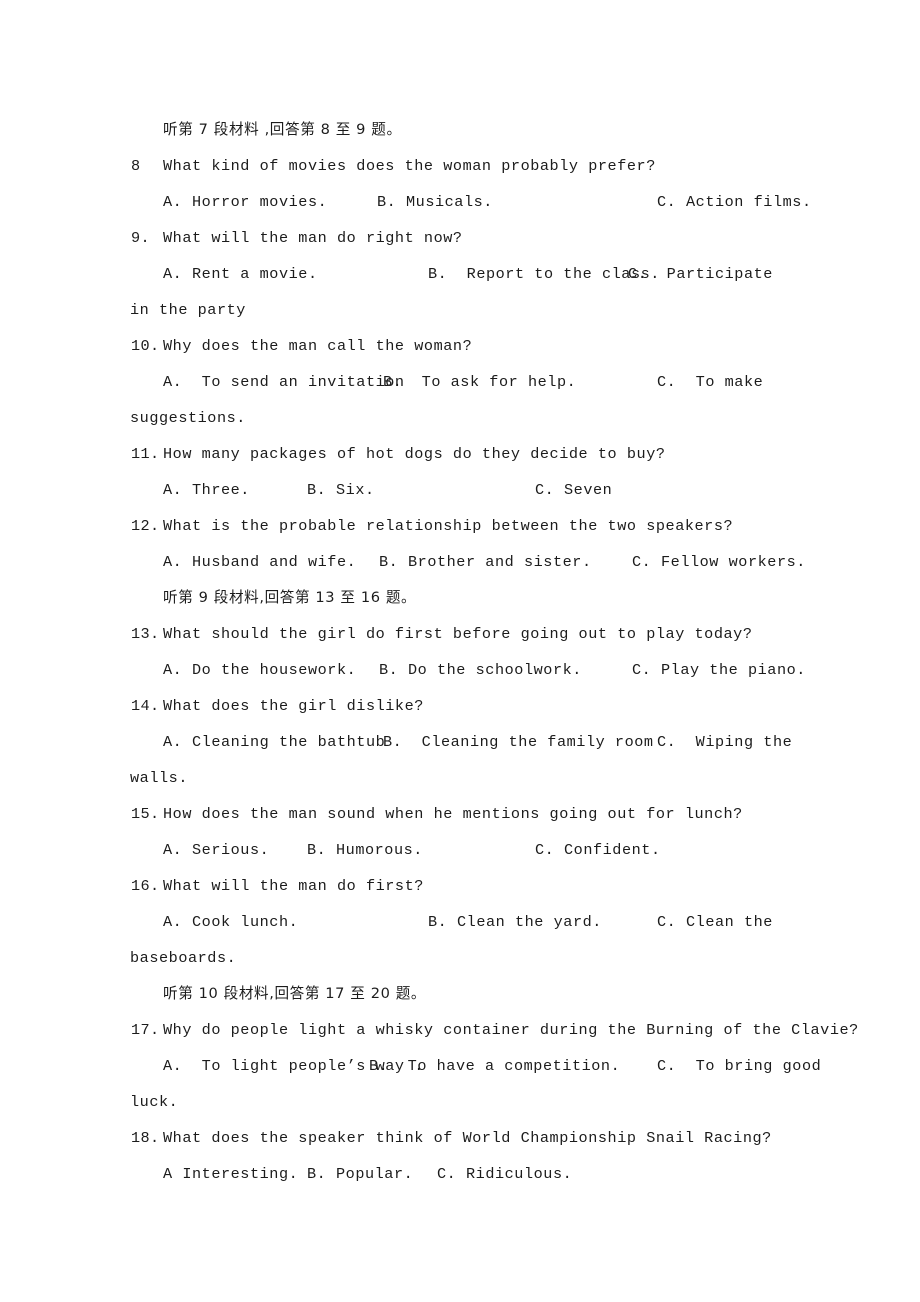 Image resolution: width=920 pixels, height=1302 pixels. I want to click on question-14-number: 14., so click(145, 706).